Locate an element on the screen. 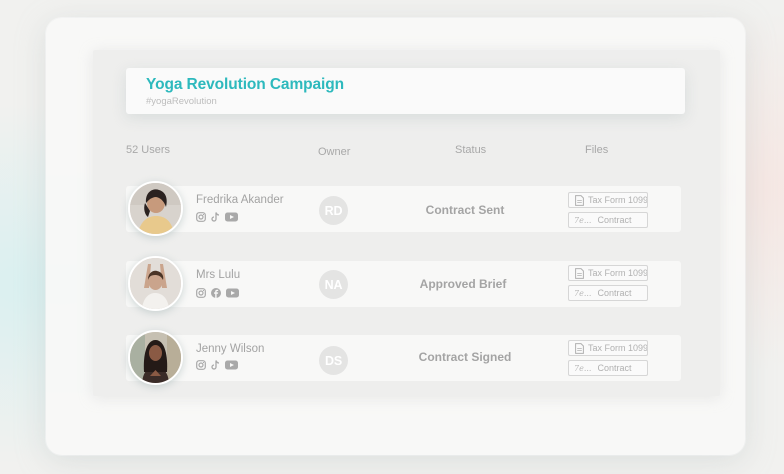 The width and height of the screenshot is (784, 474). campaign-title: Yoga Revolution Campaign is located at coordinates (245, 84).